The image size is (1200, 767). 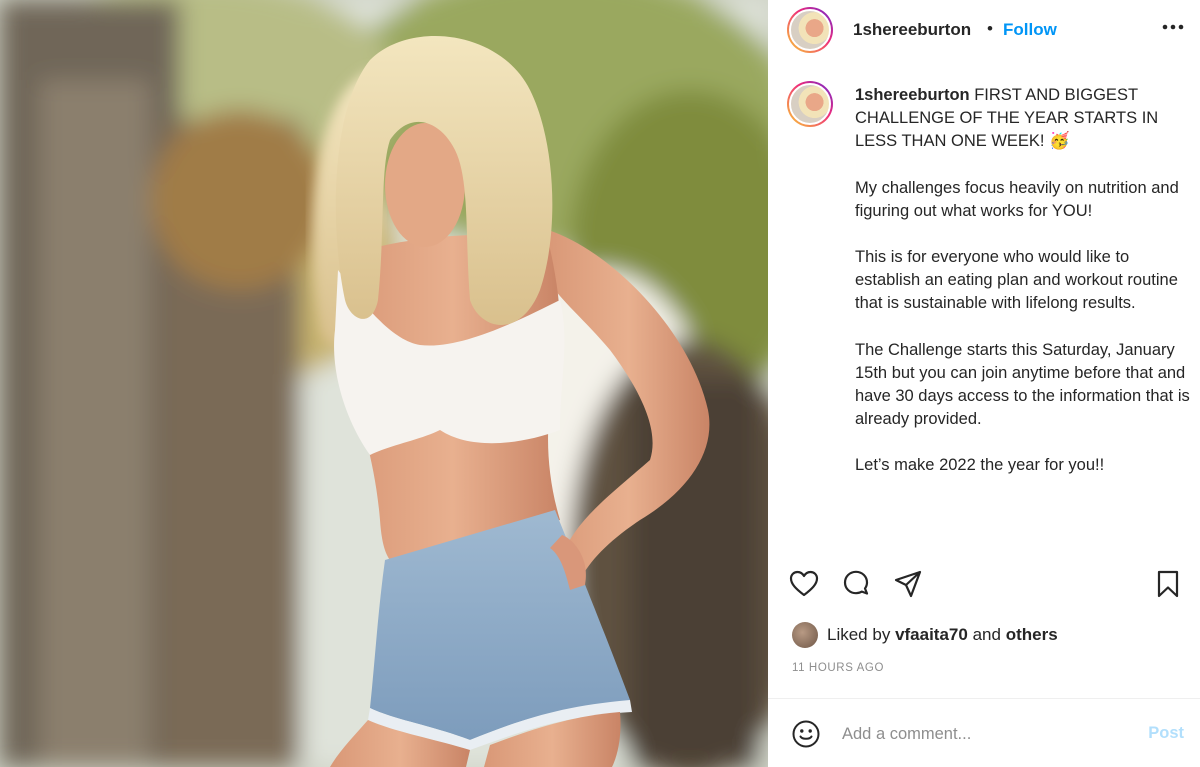 What do you see at coordinates (1032, 635) in the screenshot?
I see `likes-others-link: others` at bounding box center [1032, 635].